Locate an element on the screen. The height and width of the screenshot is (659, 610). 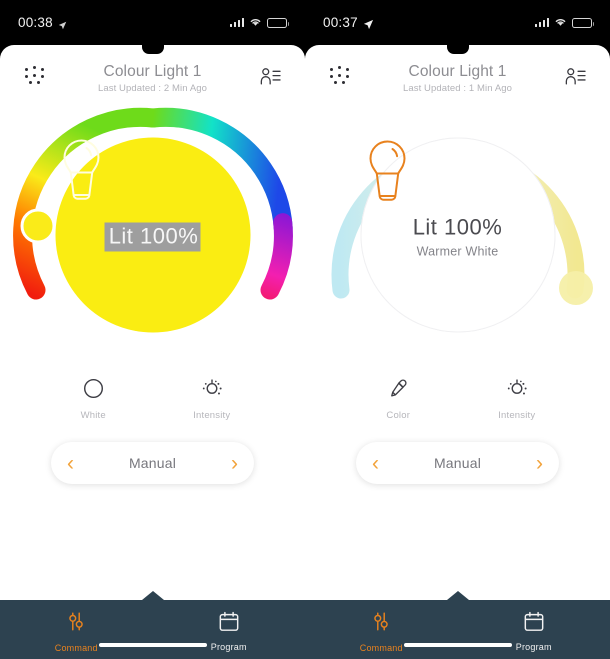
last-updated-label: Last Updated : 1 Min Ago is located at coordinates (457, 88).